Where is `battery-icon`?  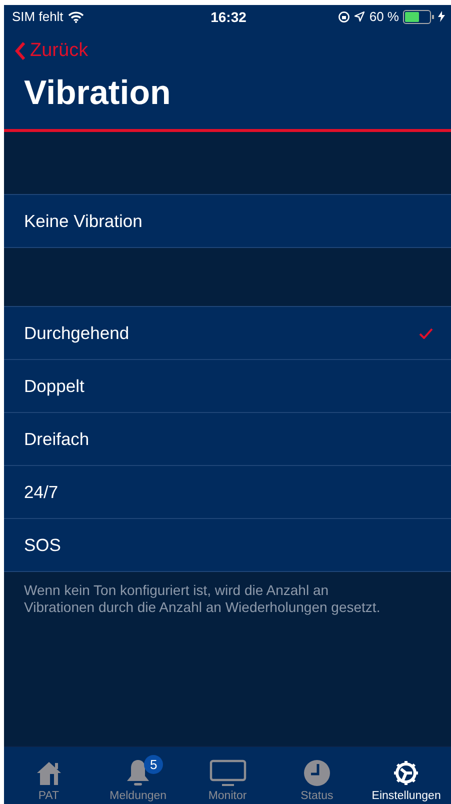 battery-icon is located at coordinates (418, 17).